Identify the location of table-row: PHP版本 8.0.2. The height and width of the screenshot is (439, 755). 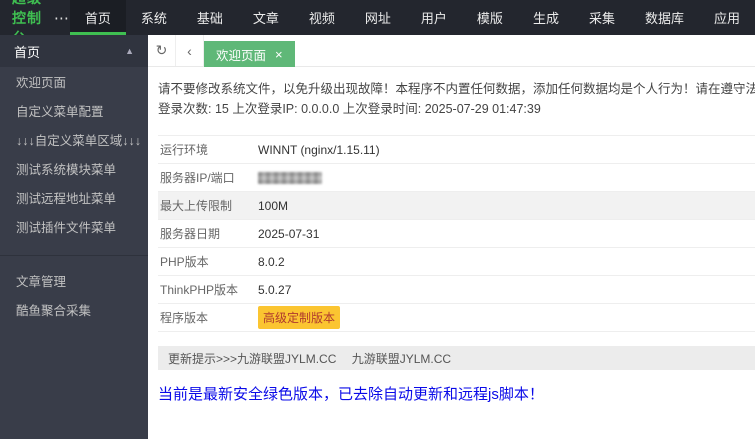
(456, 262).